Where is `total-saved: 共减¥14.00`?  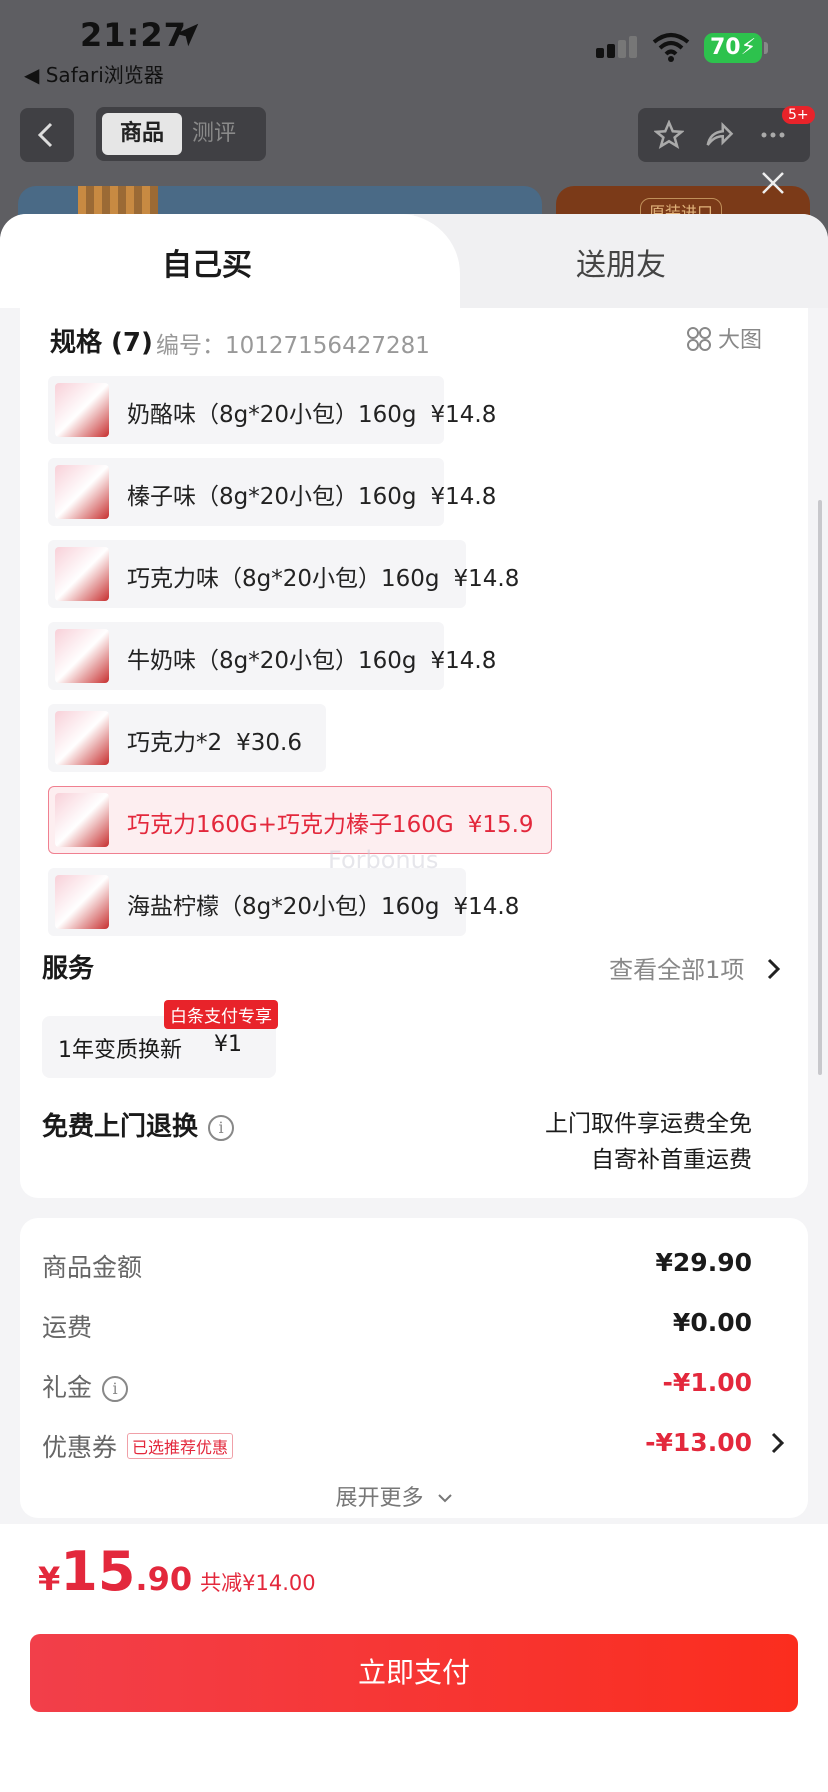
total-saved: 共减¥14.00 is located at coordinates (258, 1583).